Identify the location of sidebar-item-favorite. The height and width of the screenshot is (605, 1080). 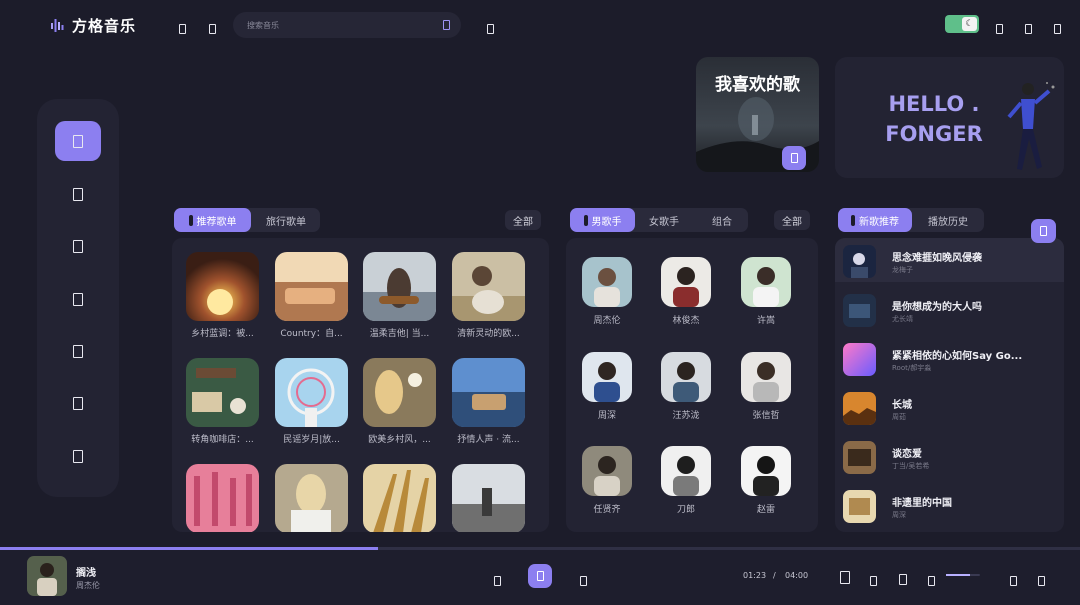
(78, 351).